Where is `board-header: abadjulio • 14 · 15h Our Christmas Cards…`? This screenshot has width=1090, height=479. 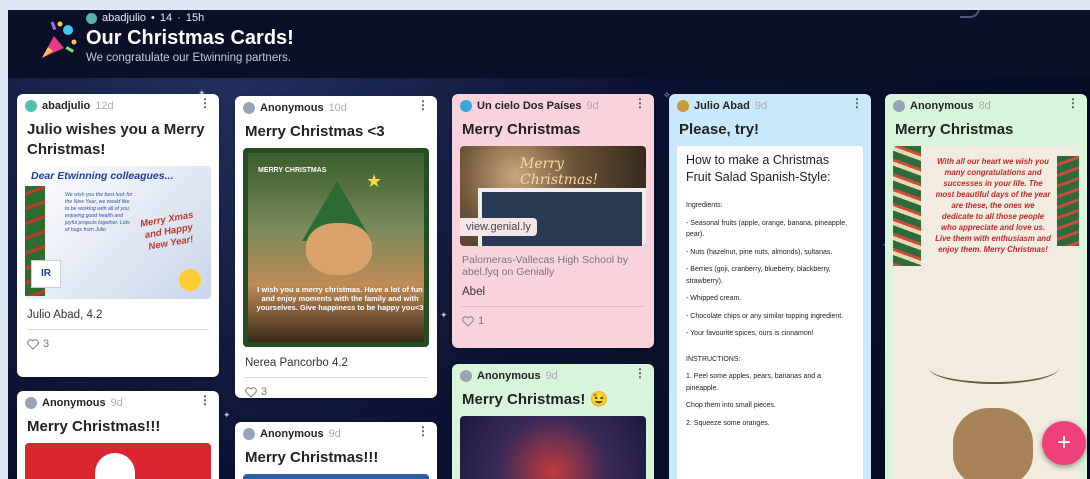 board-header: abadjulio • 14 · 15h Our Christmas Cards… is located at coordinates (549, 44).